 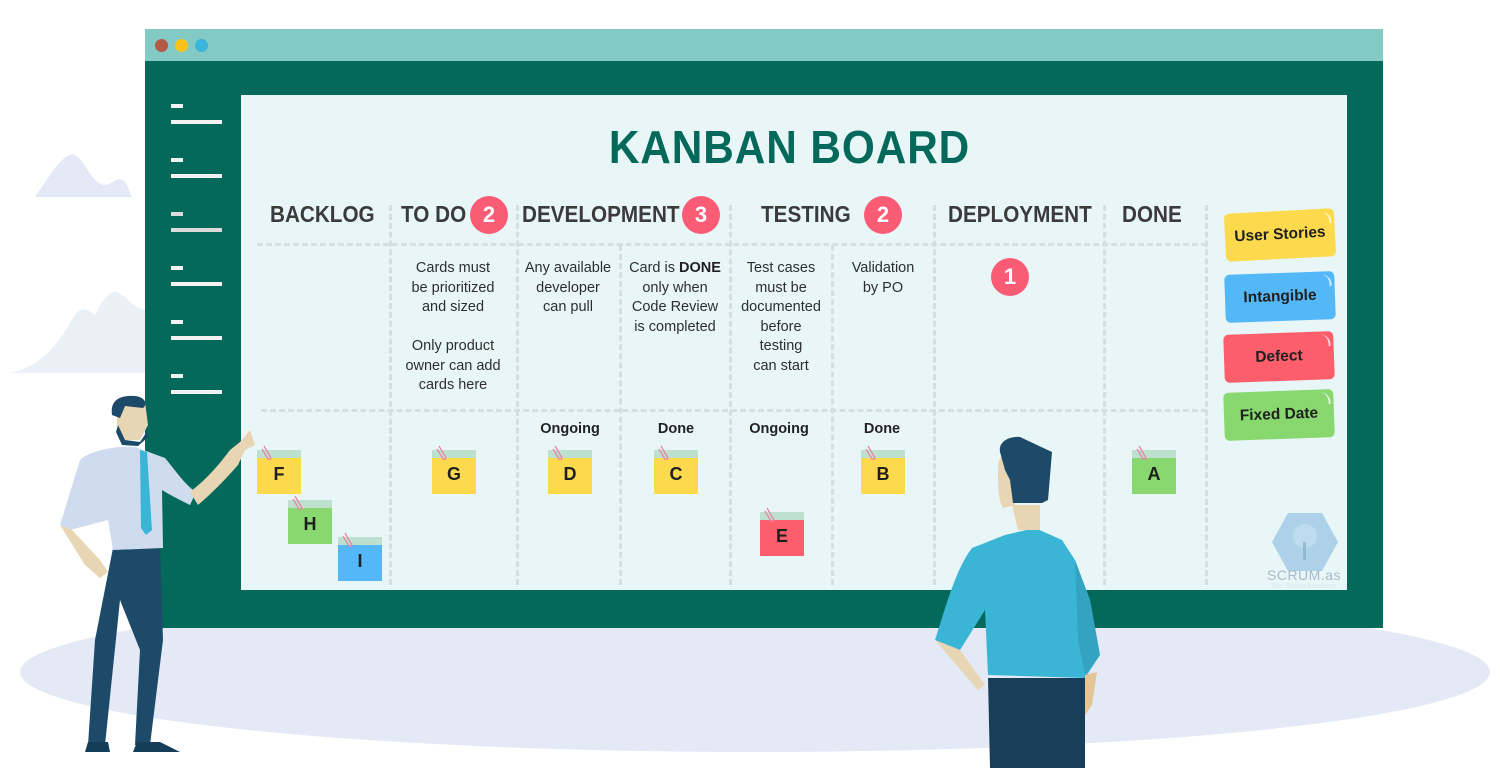 What do you see at coordinates (806, 214) in the screenshot?
I see `column-header-testing: TESTING` at bounding box center [806, 214].